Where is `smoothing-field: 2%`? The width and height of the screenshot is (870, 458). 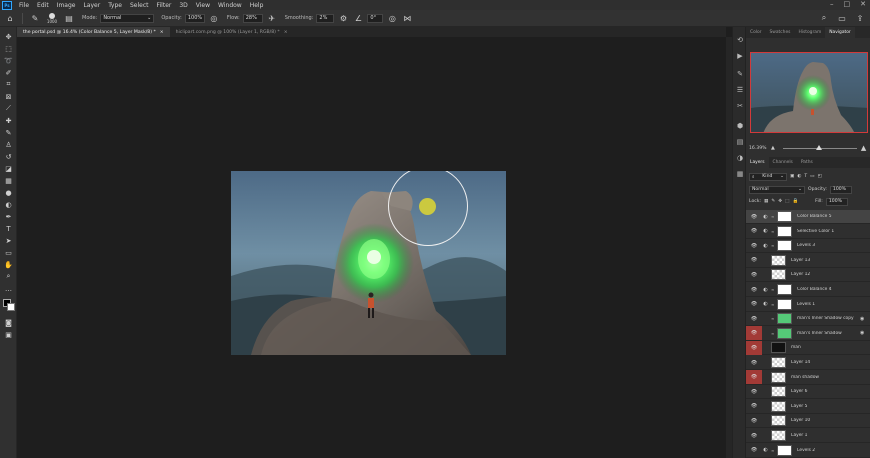 smoothing-field: 2% is located at coordinates (325, 18).